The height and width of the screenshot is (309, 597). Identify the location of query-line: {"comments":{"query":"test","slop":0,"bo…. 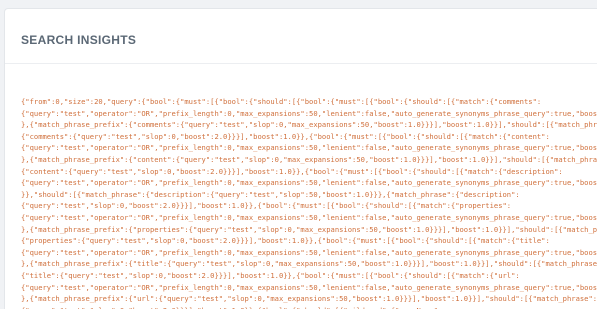
(285, 136).